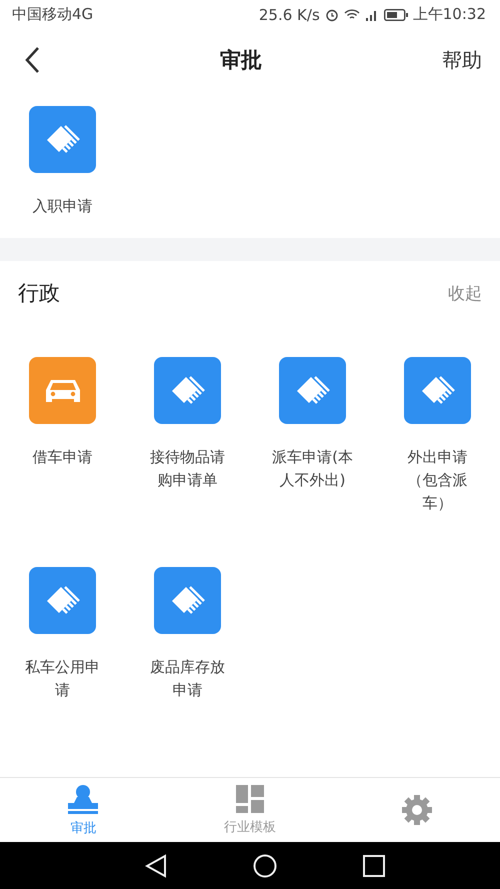 This screenshot has height=889, width=500. Describe the element at coordinates (416, 810) in the screenshot. I see `settings-icon` at that location.